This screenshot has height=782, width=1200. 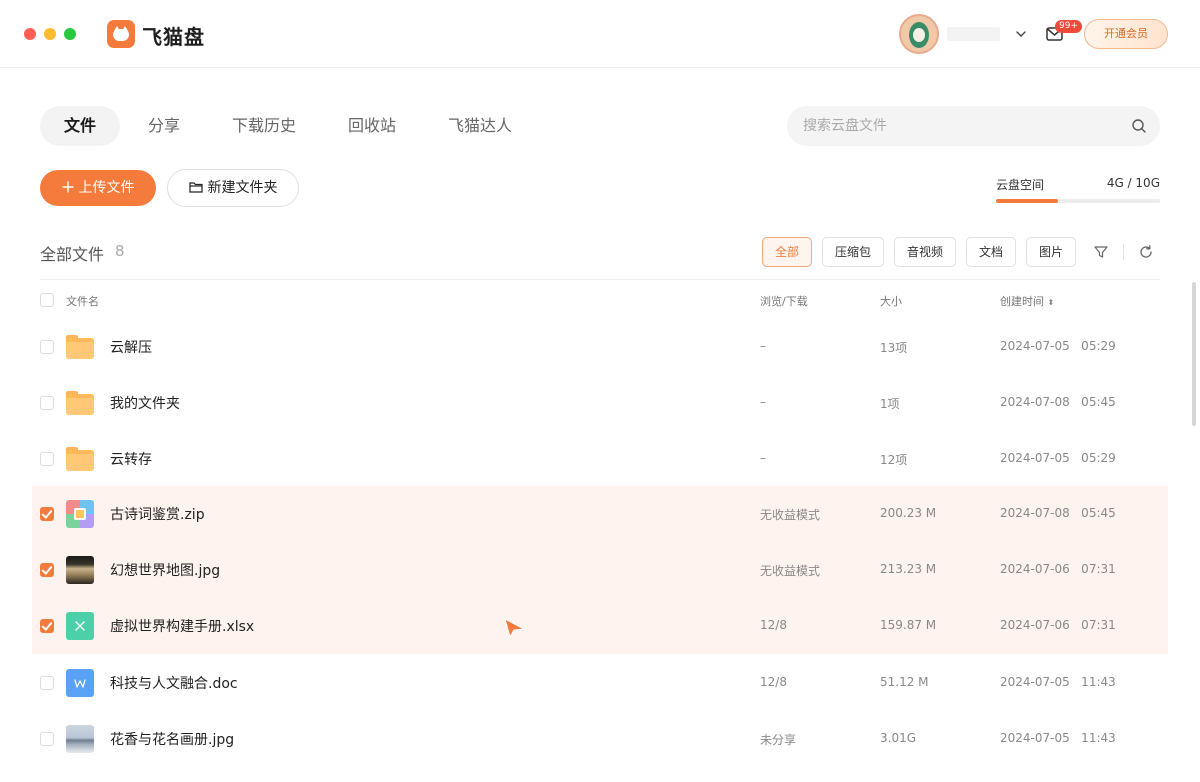 I want to click on tab-share: 分享, so click(x=164, y=126).